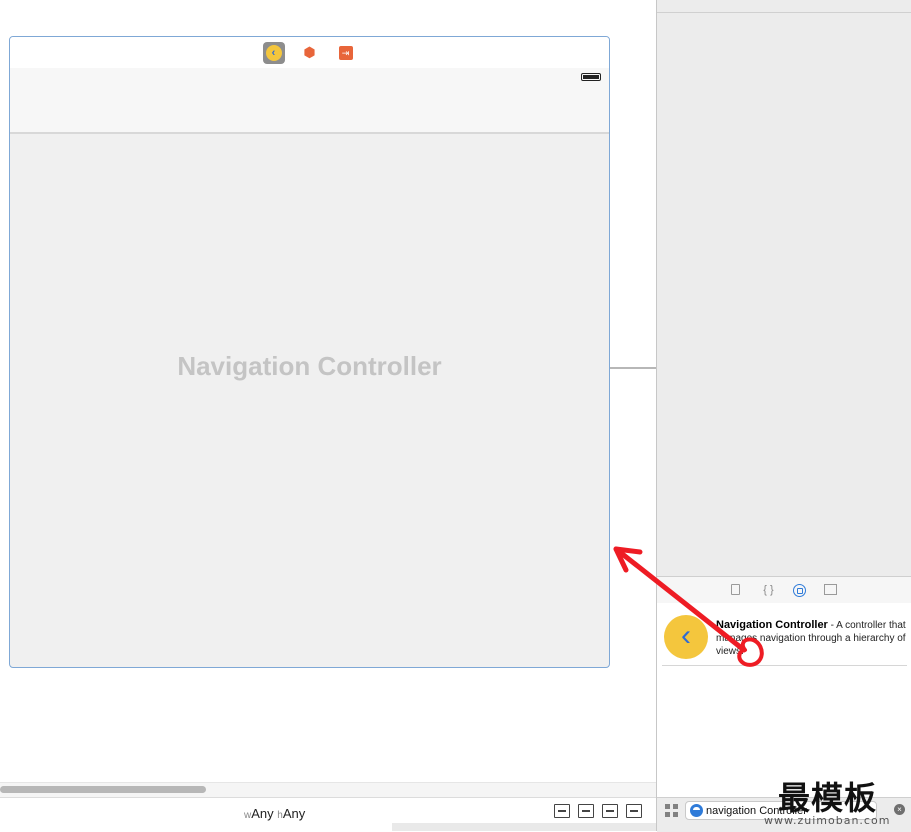 The width and height of the screenshot is (911, 832). What do you see at coordinates (309, 78) in the screenshot?
I see `status-bar` at bounding box center [309, 78].